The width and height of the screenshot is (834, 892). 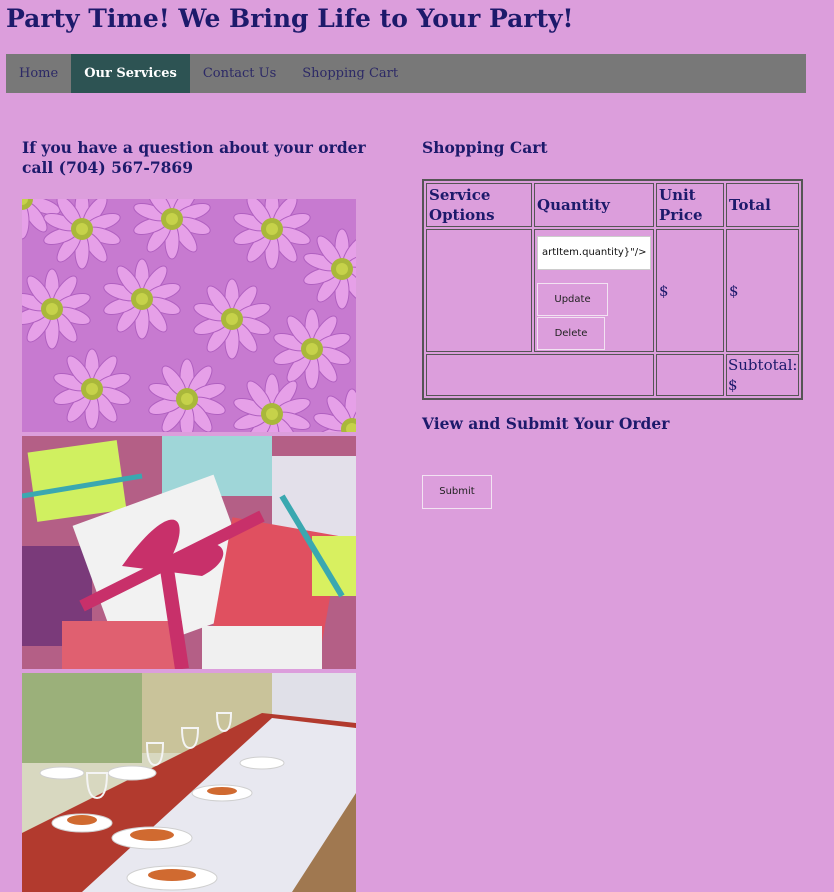 What do you see at coordinates (571, 333) in the screenshot?
I see `delete-button: Delete` at bounding box center [571, 333].